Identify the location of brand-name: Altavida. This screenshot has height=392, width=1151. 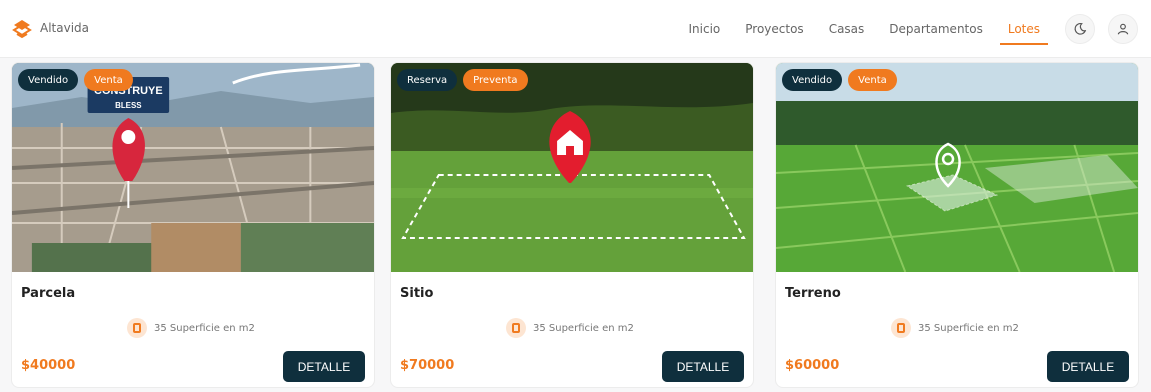
(65, 28).